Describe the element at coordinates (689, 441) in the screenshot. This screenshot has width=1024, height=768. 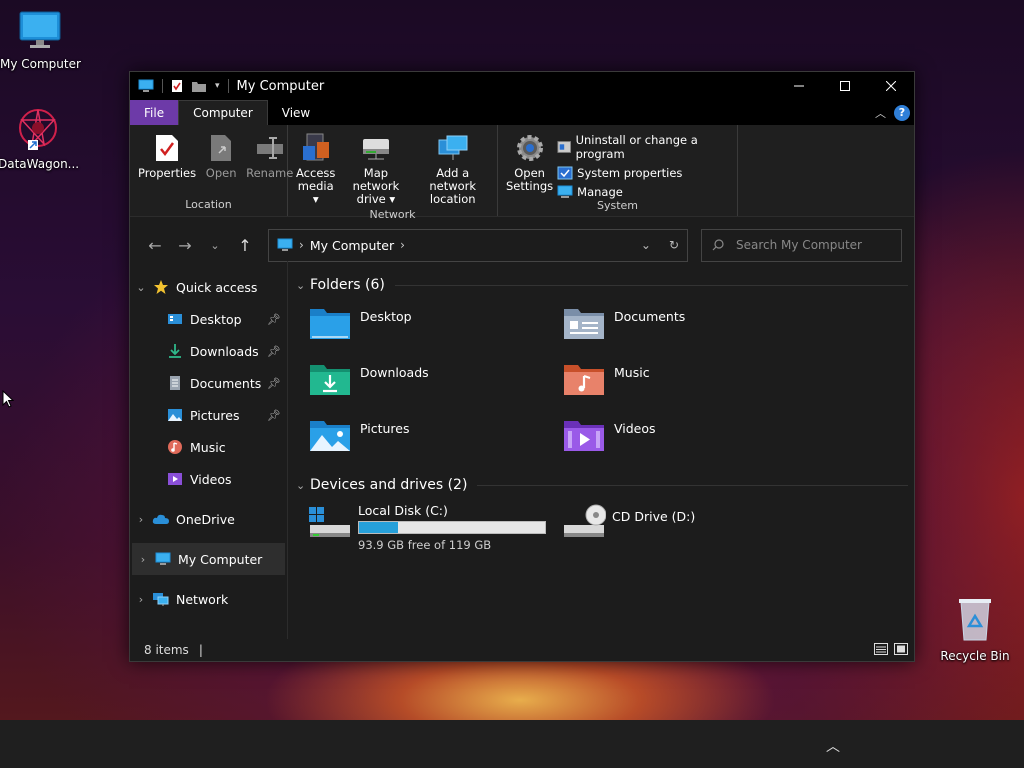
I see `folder-item-videos: Videos` at that location.